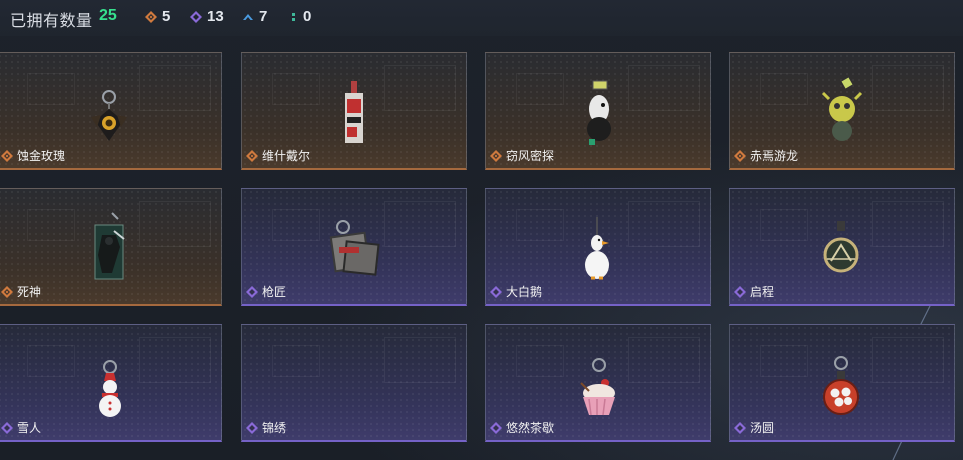  I want to click on snowman-charm-icon, so click(110, 388).